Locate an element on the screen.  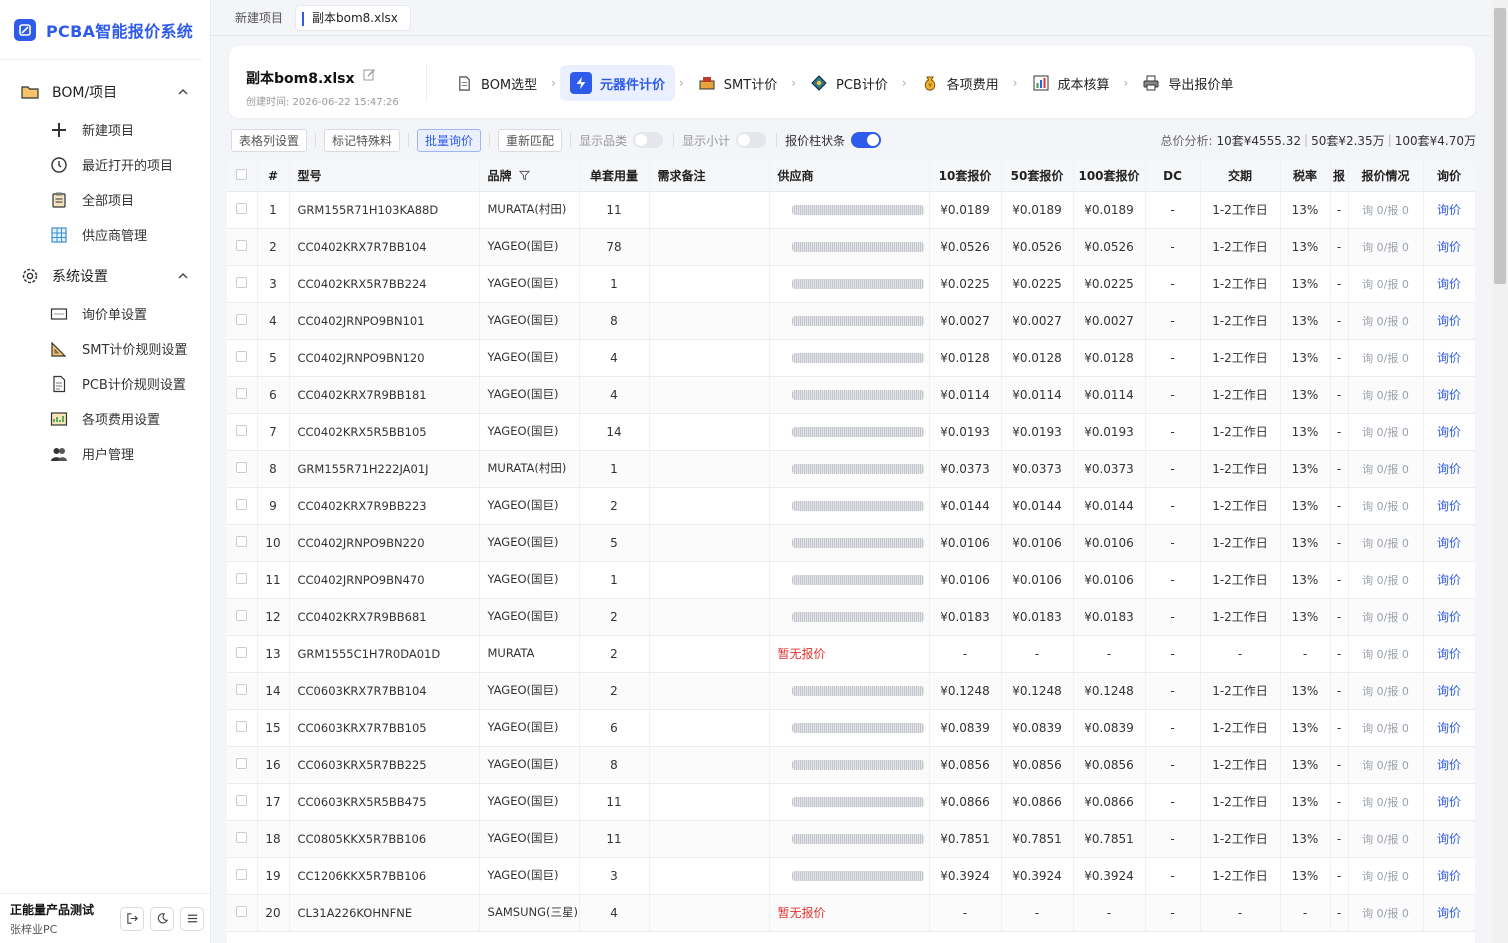
select-all-checkbox is located at coordinates (242, 174).